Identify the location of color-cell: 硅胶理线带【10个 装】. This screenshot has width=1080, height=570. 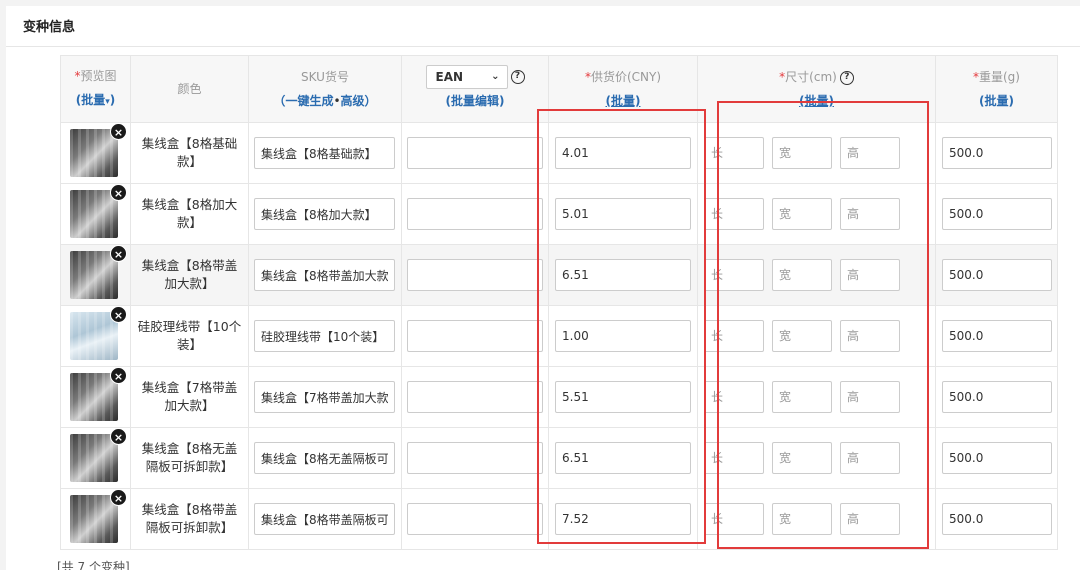
(189, 336).